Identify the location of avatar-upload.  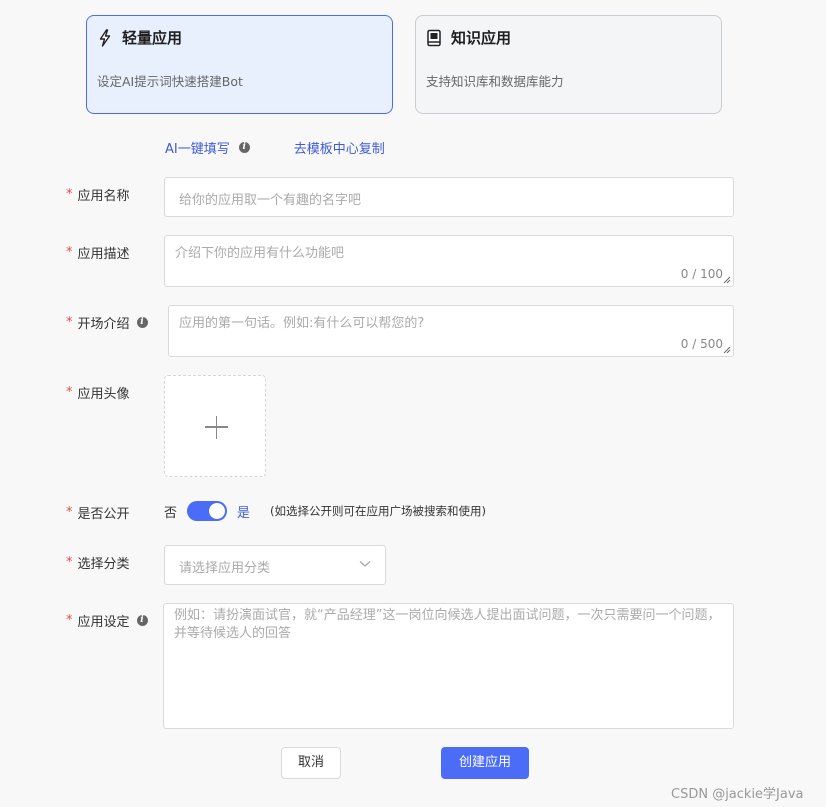
(215, 426).